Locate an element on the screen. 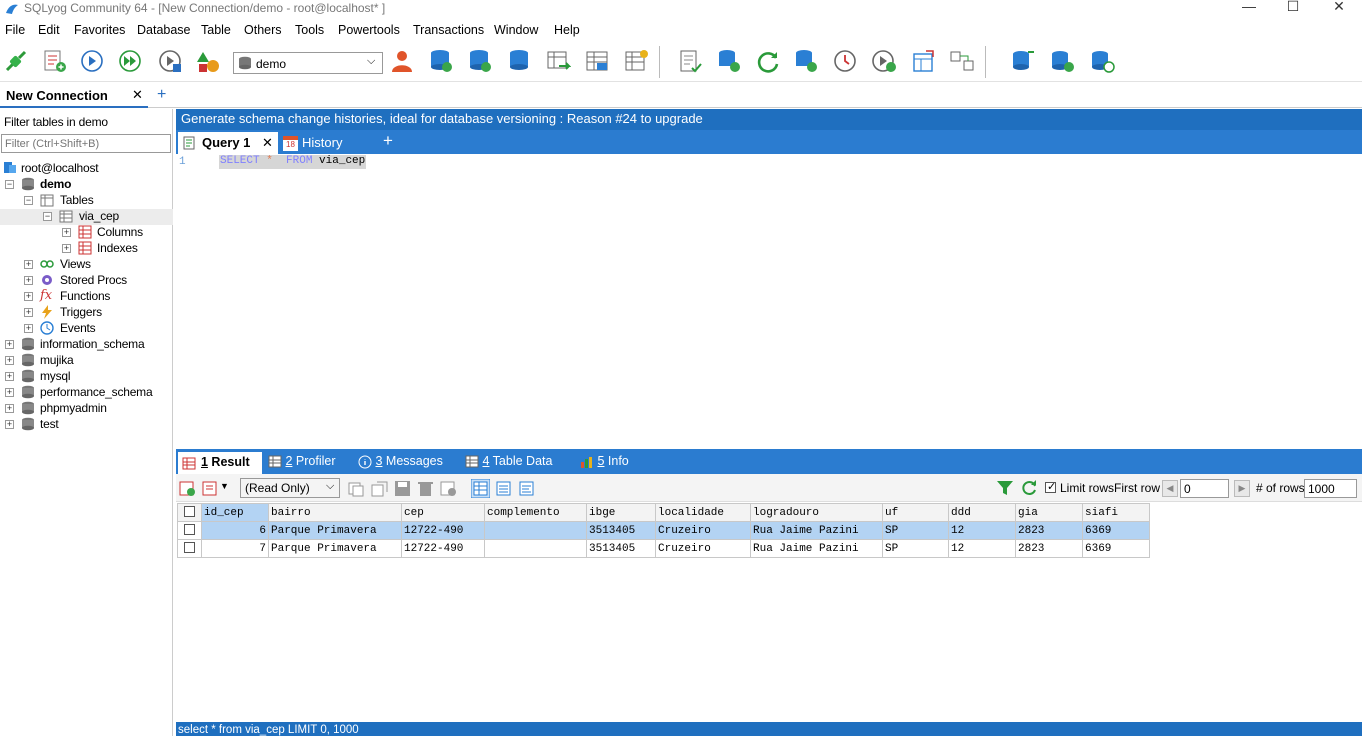 The width and height of the screenshot is (1362, 736). limit-rows-checkbox: ✓ is located at coordinates (1050, 487).